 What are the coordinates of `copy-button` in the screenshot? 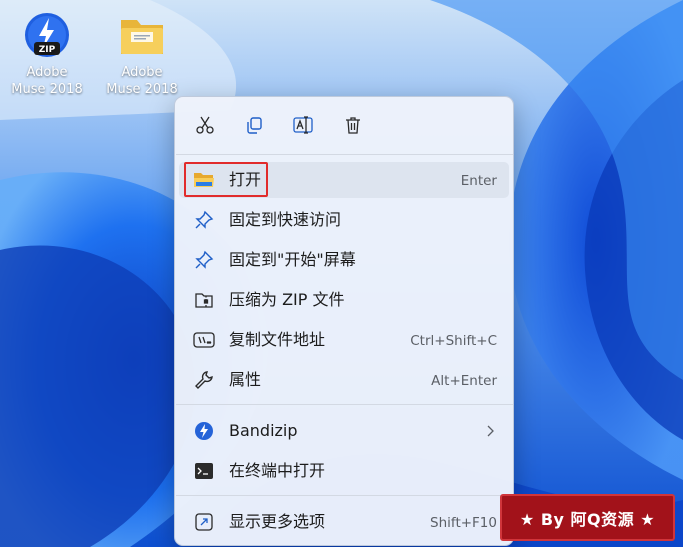 It's located at (254, 127).